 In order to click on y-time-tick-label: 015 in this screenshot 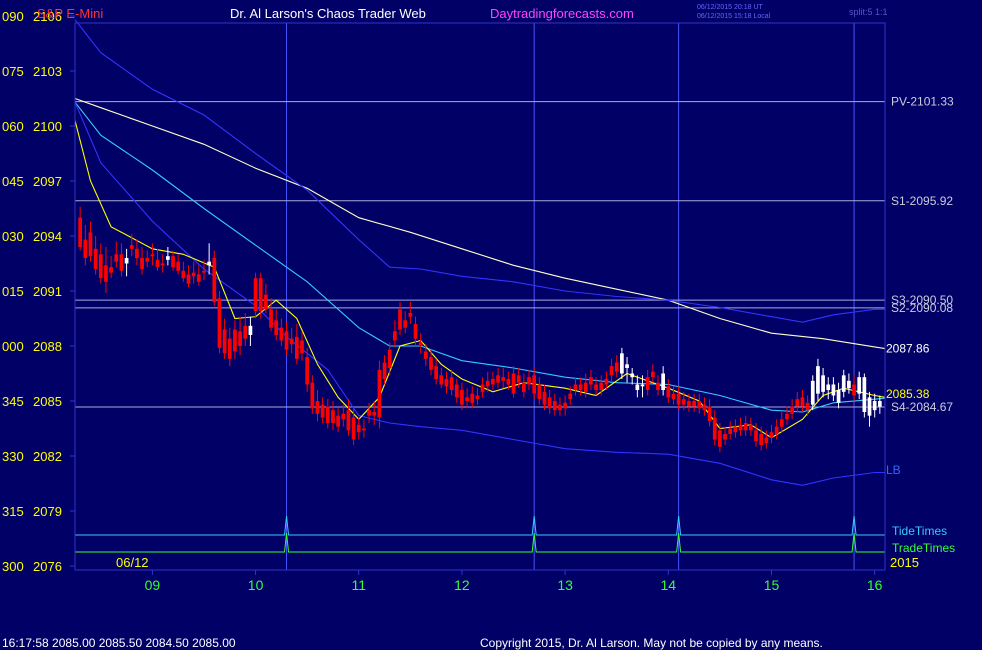, I will do `click(13, 291)`.